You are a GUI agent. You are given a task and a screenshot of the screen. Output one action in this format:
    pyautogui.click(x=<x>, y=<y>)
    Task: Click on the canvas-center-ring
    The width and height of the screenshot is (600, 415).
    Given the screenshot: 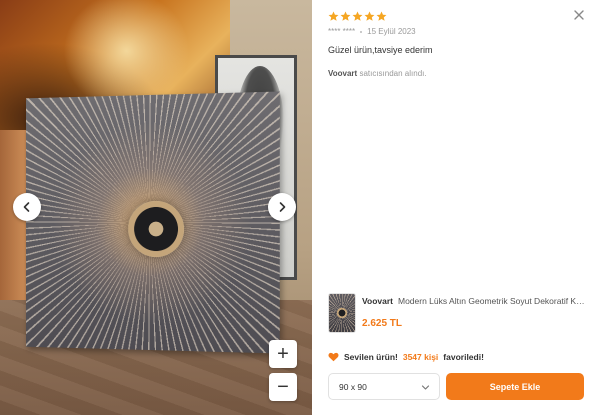 What is the action you would take?
    pyautogui.click(x=156, y=229)
    